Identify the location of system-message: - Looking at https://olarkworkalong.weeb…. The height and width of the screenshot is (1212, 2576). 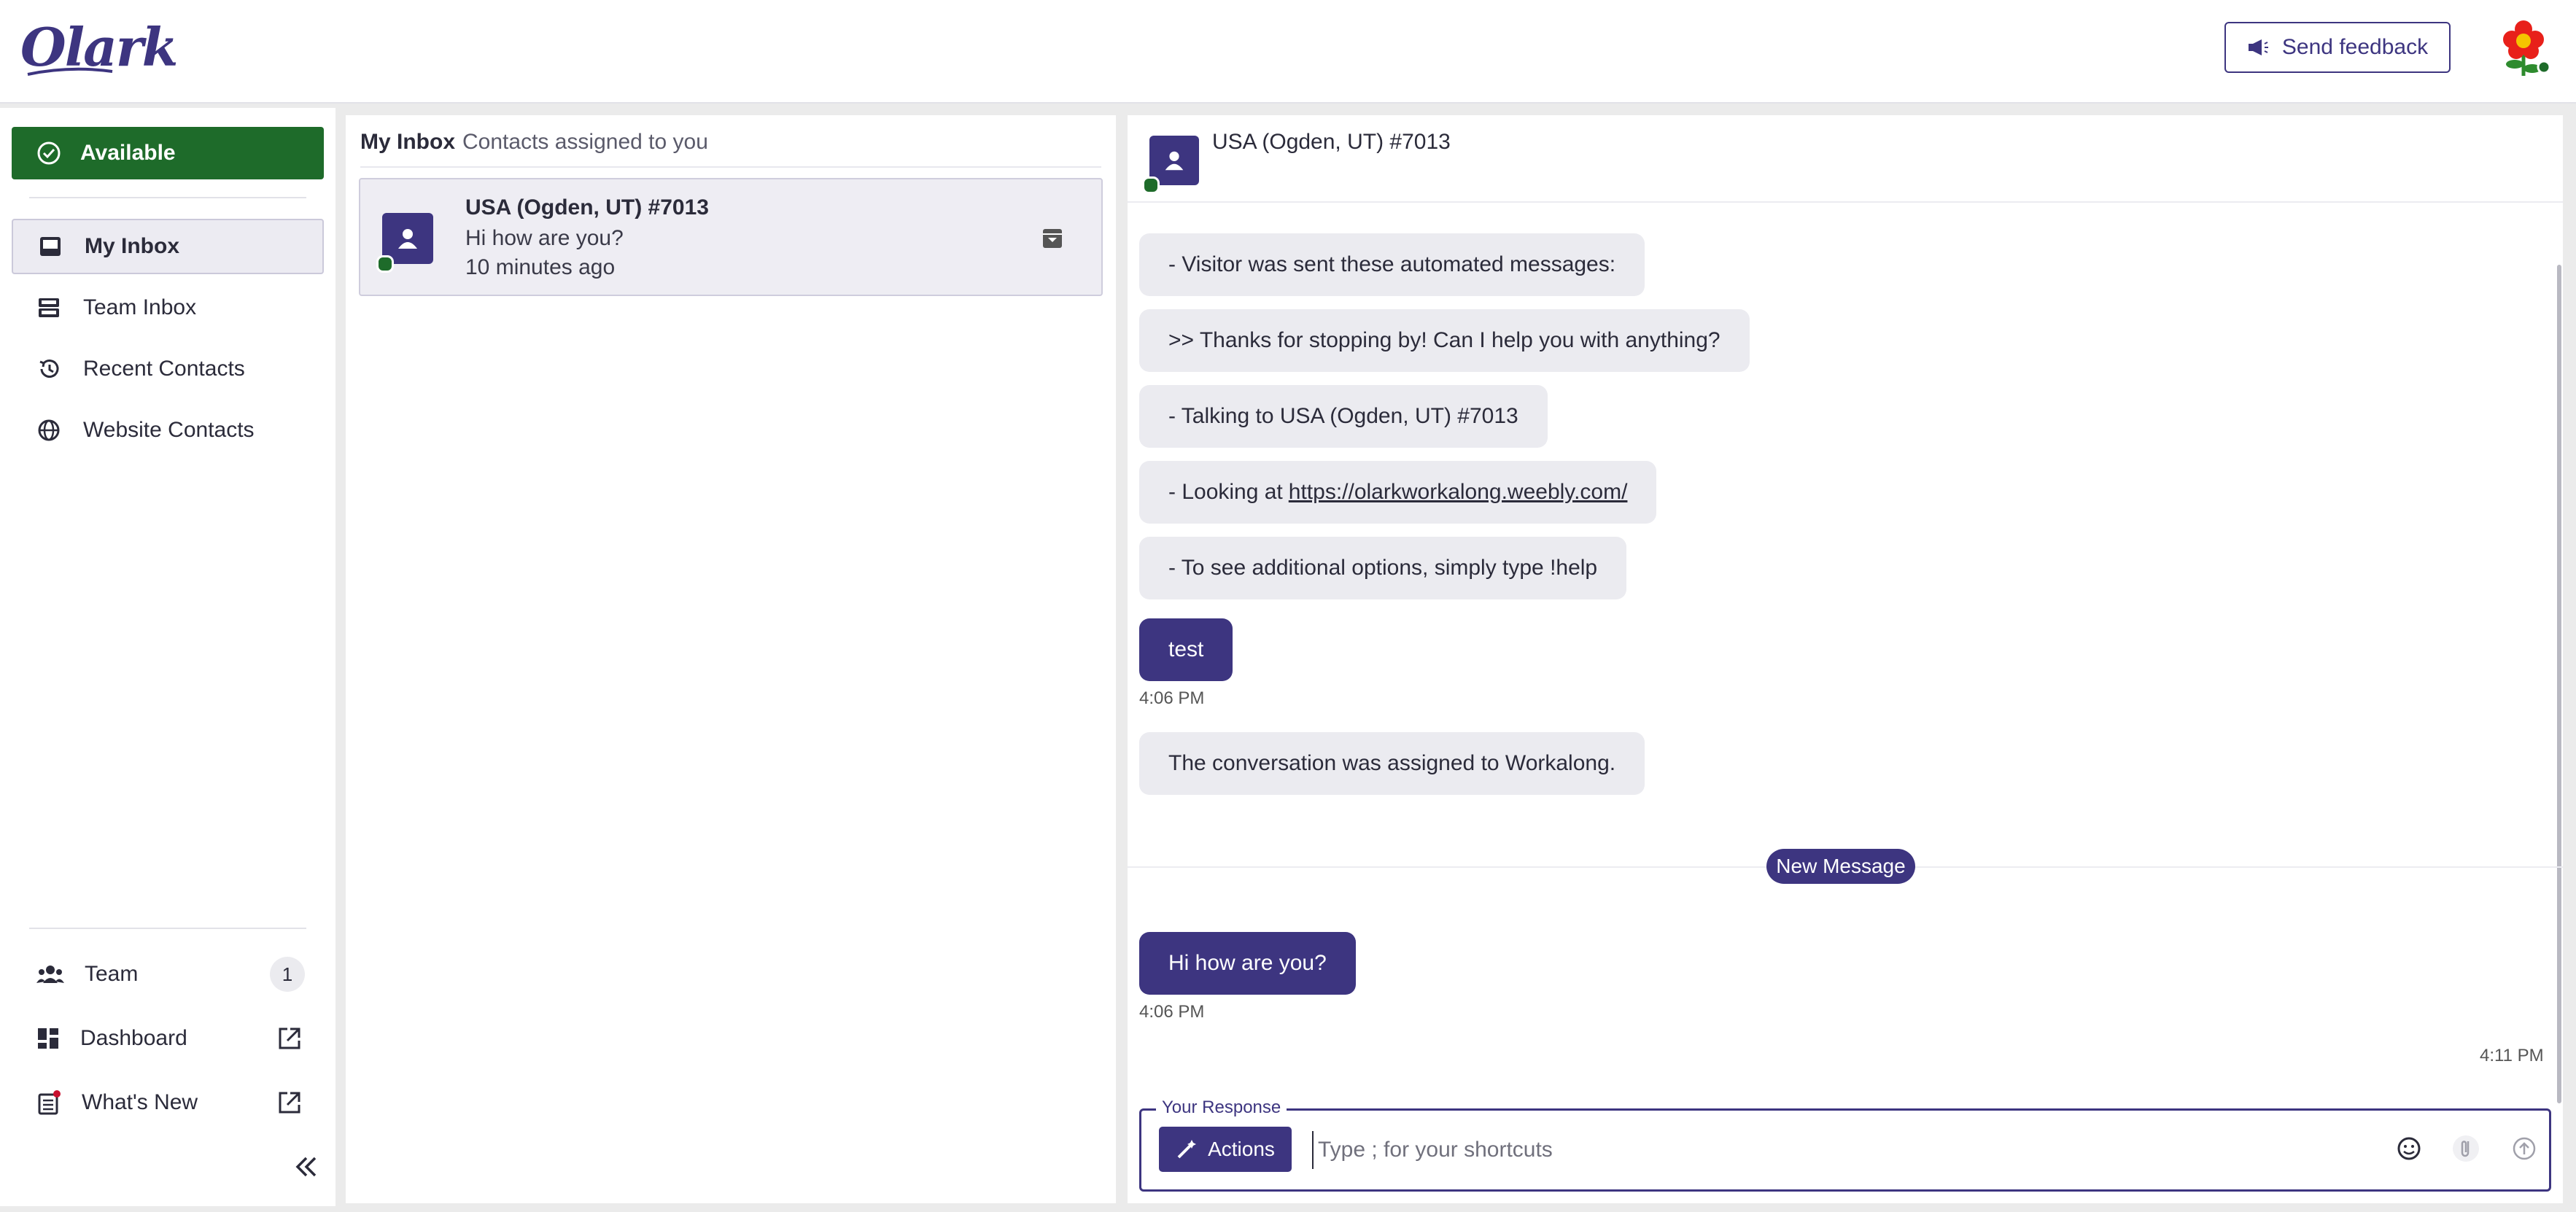
(1398, 493).